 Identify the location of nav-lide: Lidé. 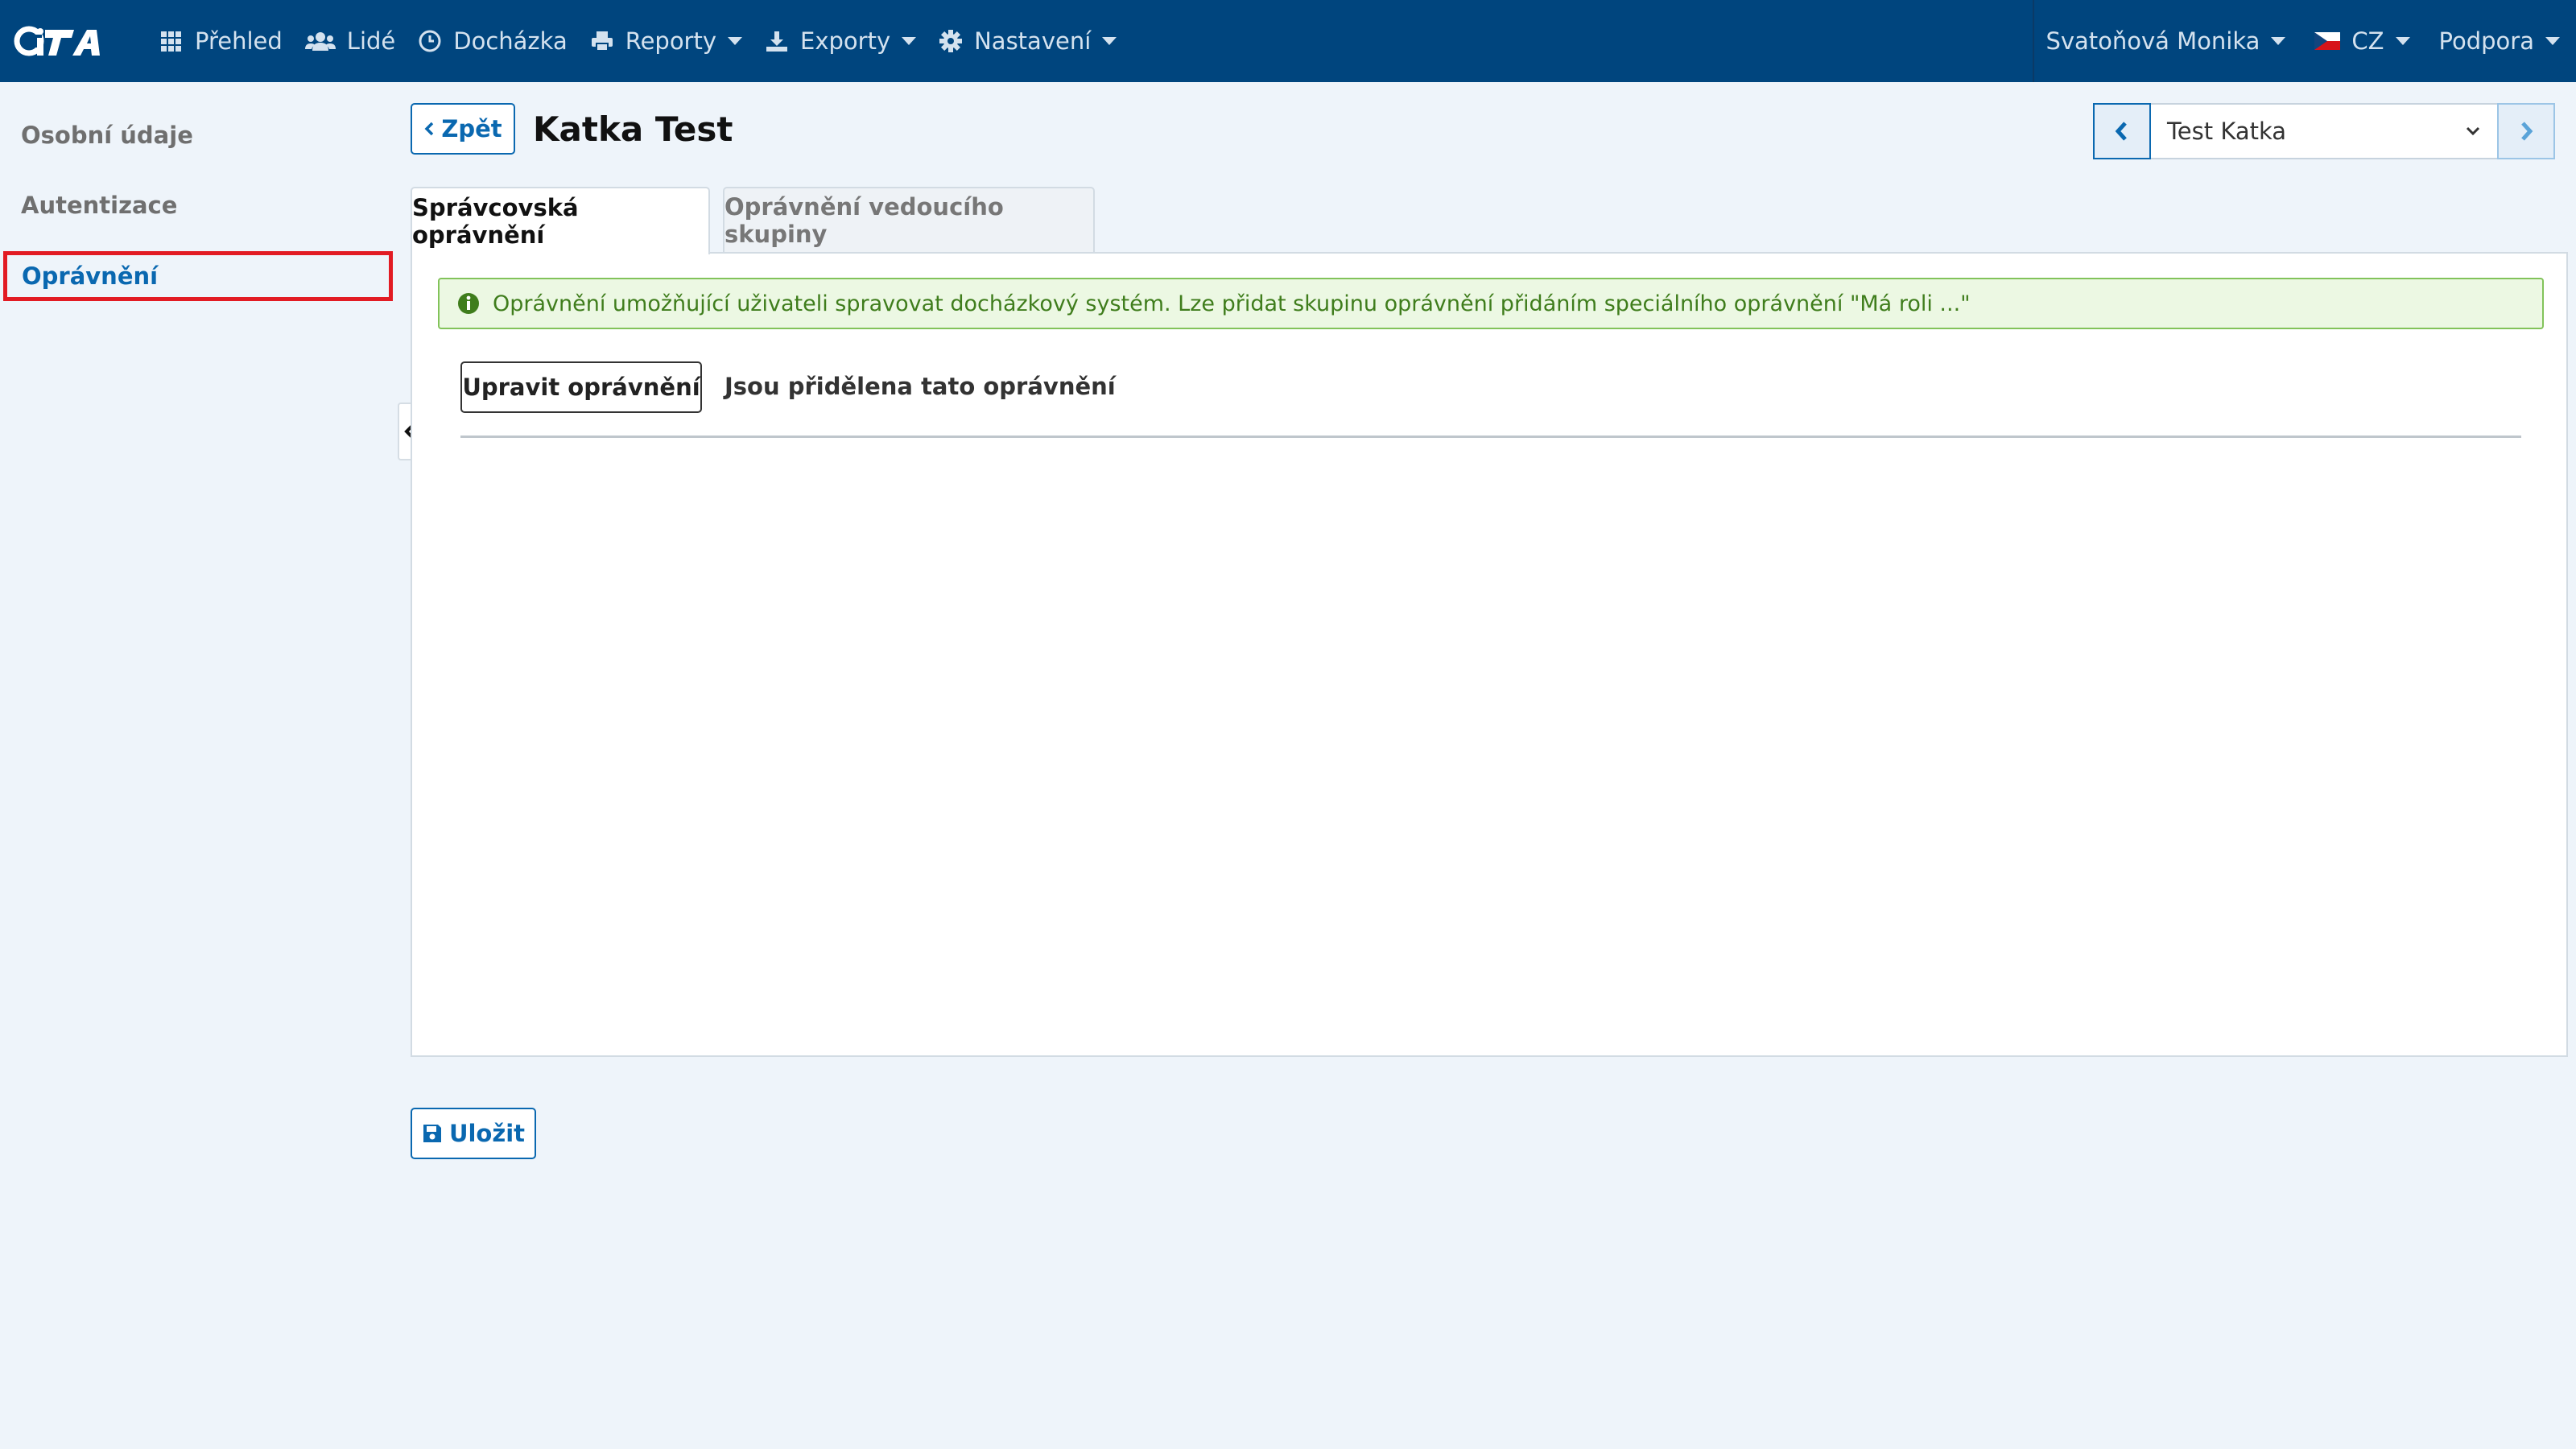
(350, 41).